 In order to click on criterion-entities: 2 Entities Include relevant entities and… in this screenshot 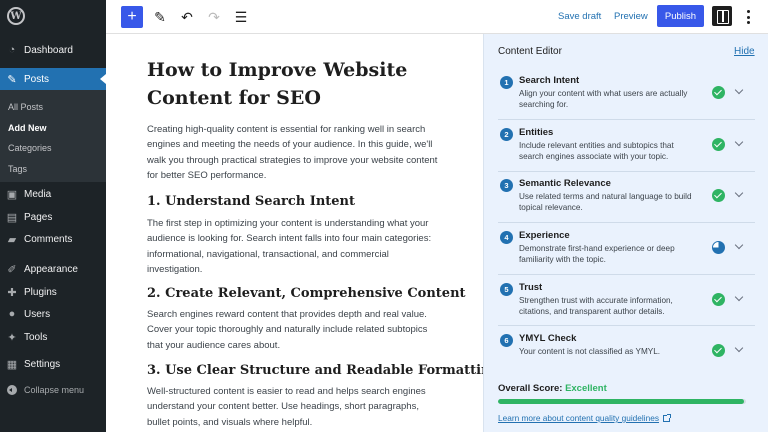, I will do `click(626, 144)`.